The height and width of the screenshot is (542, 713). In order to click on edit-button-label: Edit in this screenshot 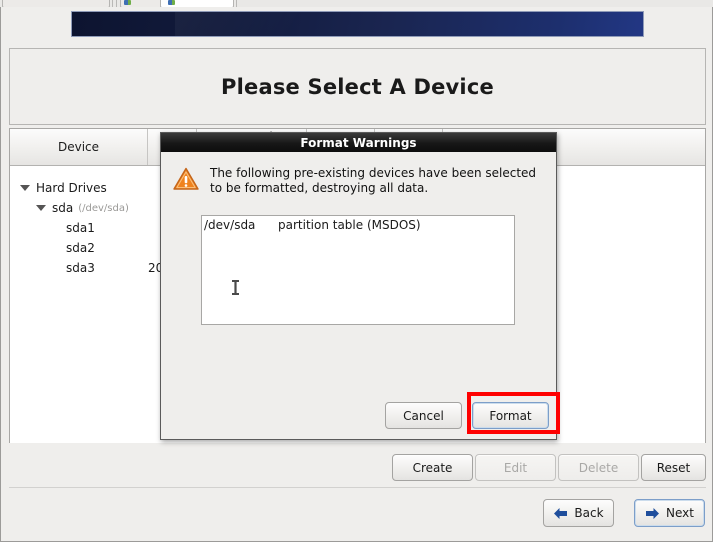, I will do `click(515, 467)`.